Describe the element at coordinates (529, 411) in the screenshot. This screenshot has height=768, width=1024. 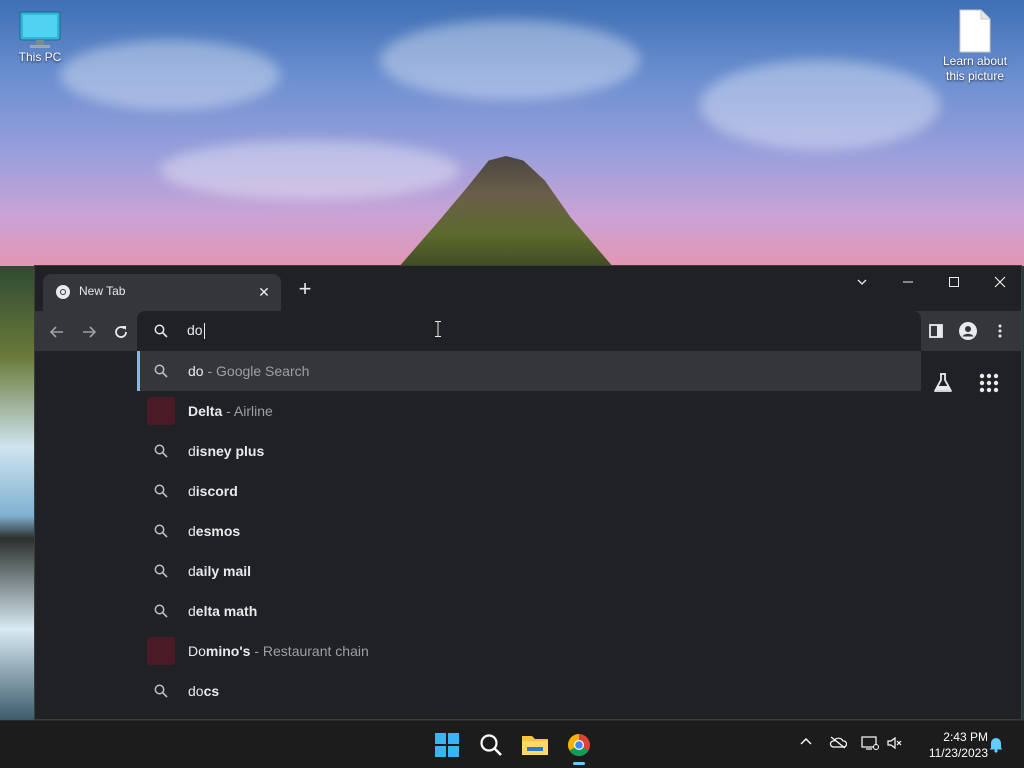
I see `suggestion-row: Delta - Airline` at that location.